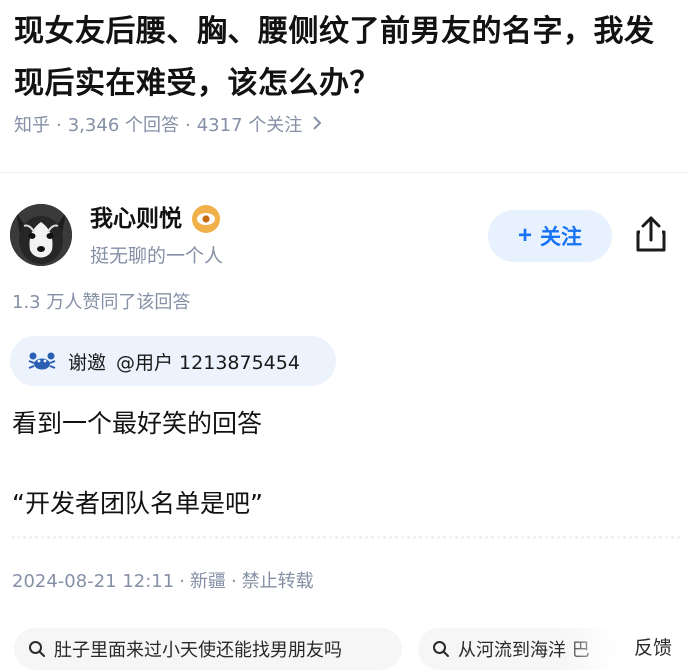 This screenshot has height=671, width=690. I want to click on upvote-info: 1.3 万人赞同了该回答, so click(101, 302).